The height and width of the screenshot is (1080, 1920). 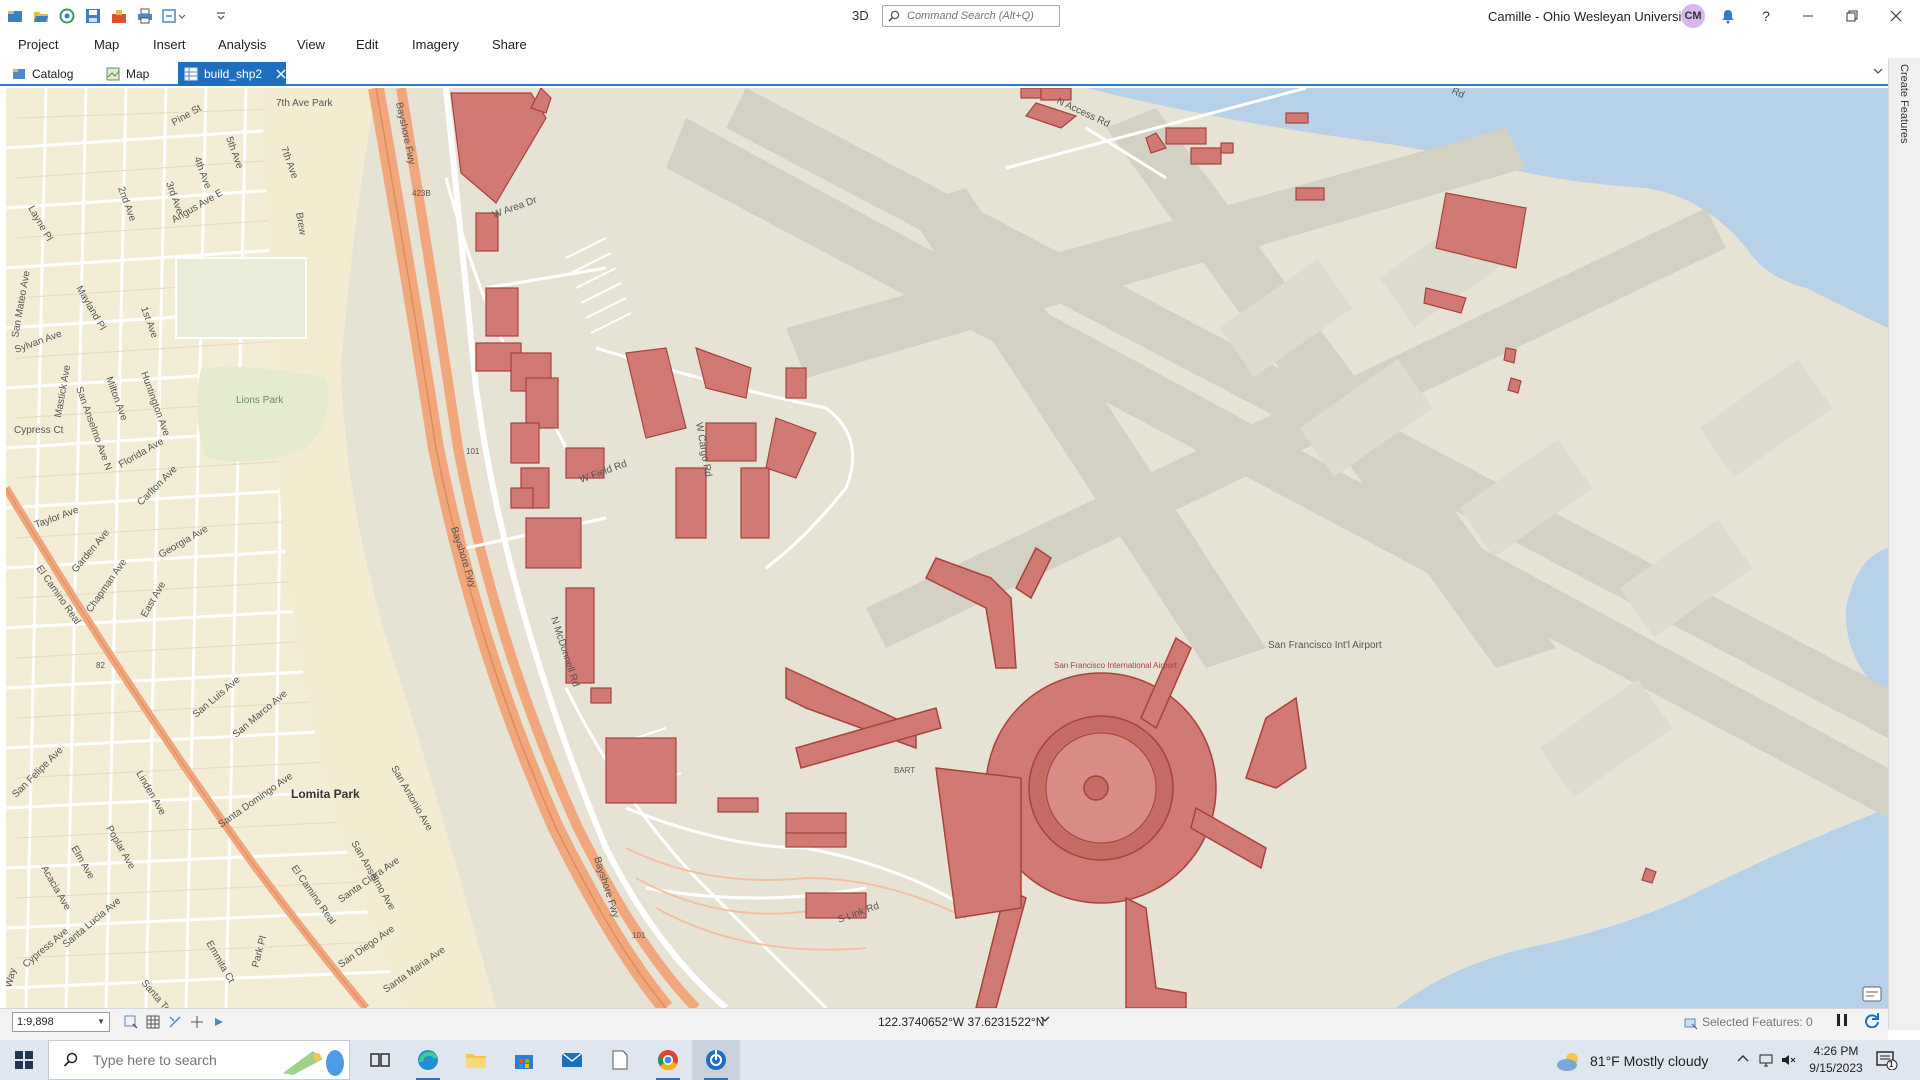 I want to click on weather-widget: 81°F Mostly cloudy, so click(x=1632, y=1061).